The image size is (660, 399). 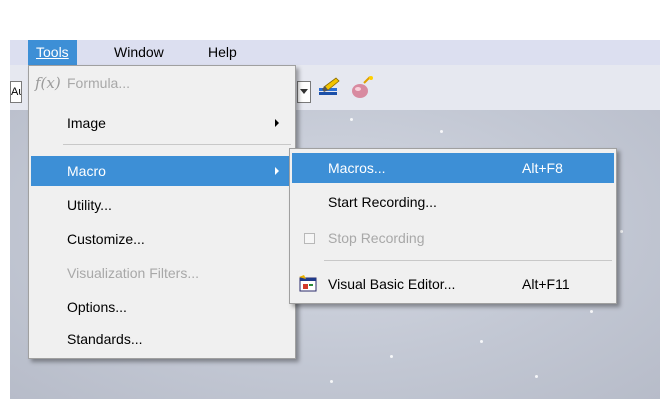 I want to click on submenu-item-stop-recording-label: Stop Recording, so click(x=376, y=238).